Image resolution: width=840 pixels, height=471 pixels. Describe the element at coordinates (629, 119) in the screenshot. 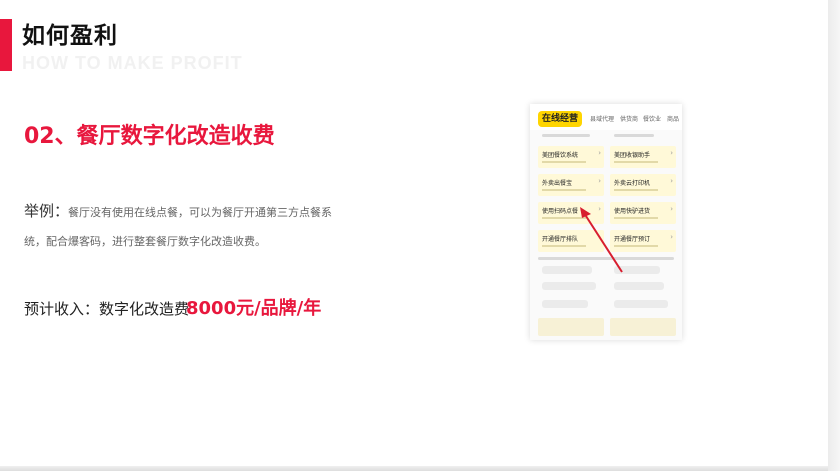

I see `phone-tab: 供货商` at that location.